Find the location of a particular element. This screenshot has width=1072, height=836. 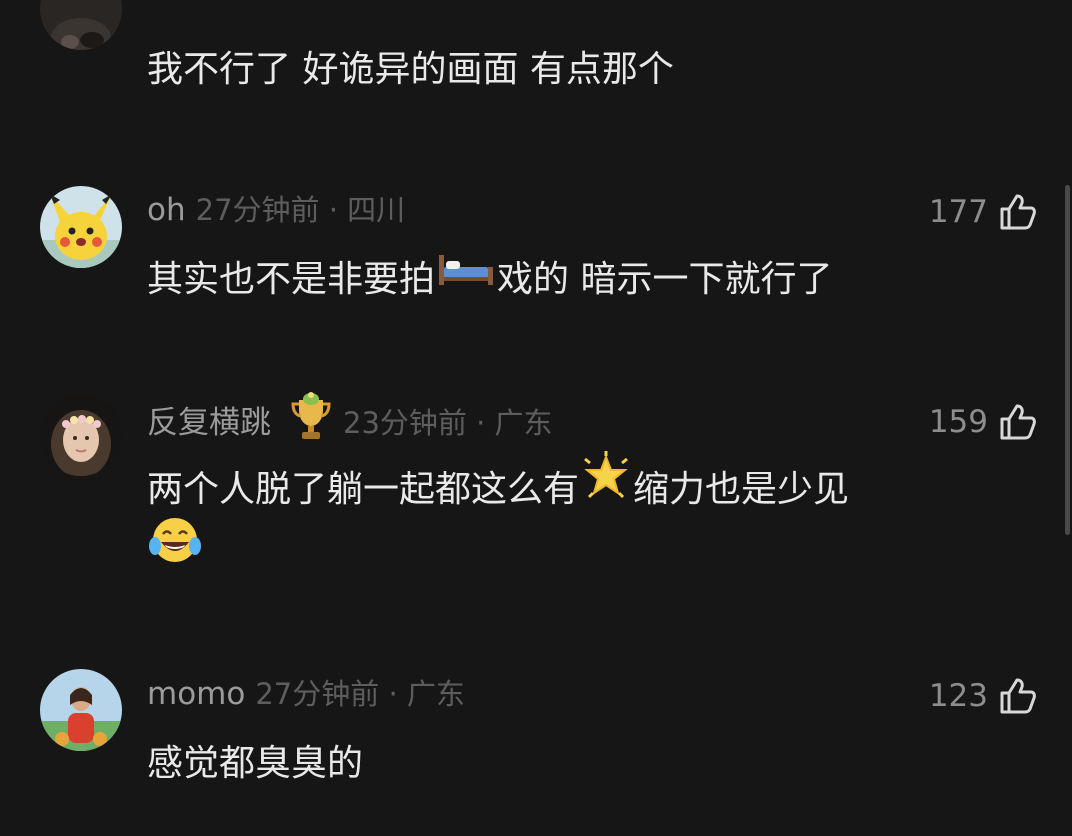

comment-text: 感觉都臭臭的 is located at coordinates (255, 763).